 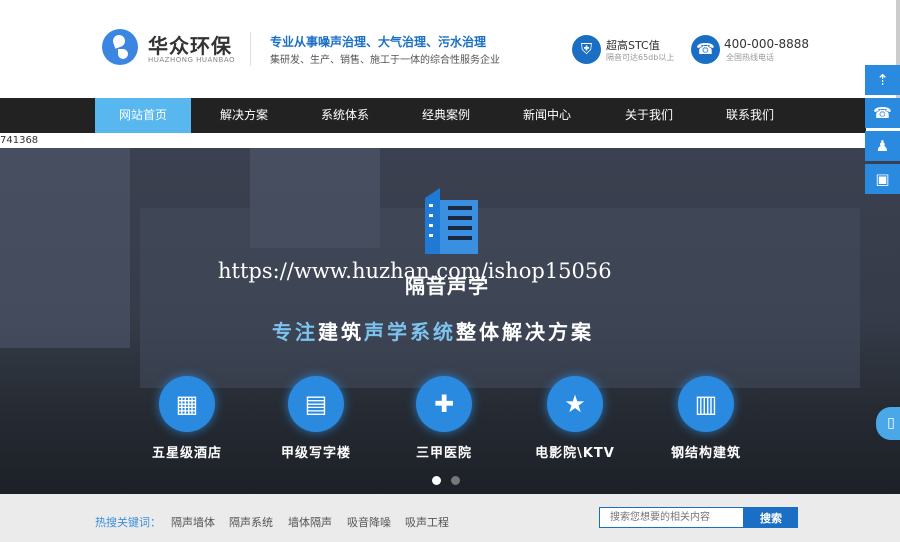 I want to click on category-label: 电影院\KTV, so click(x=575, y=453).